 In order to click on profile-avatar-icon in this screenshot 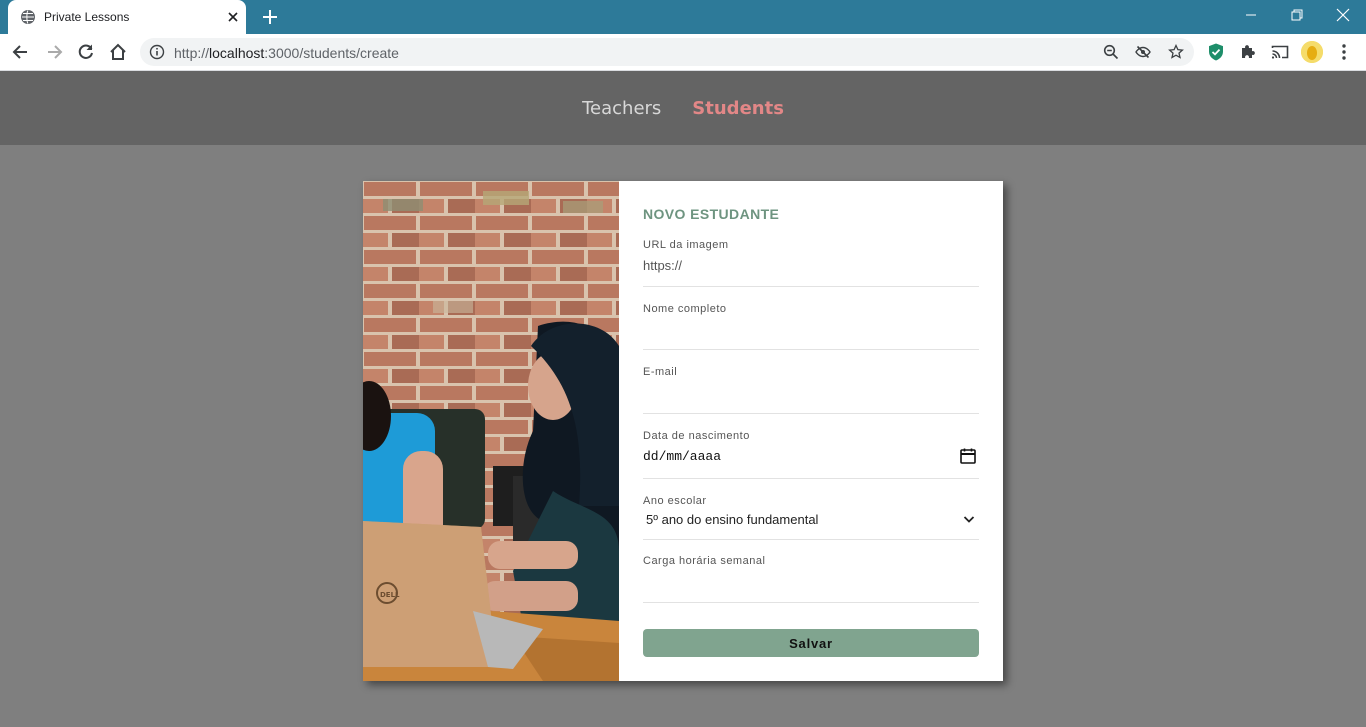, I will do `click(1312, 52)`.